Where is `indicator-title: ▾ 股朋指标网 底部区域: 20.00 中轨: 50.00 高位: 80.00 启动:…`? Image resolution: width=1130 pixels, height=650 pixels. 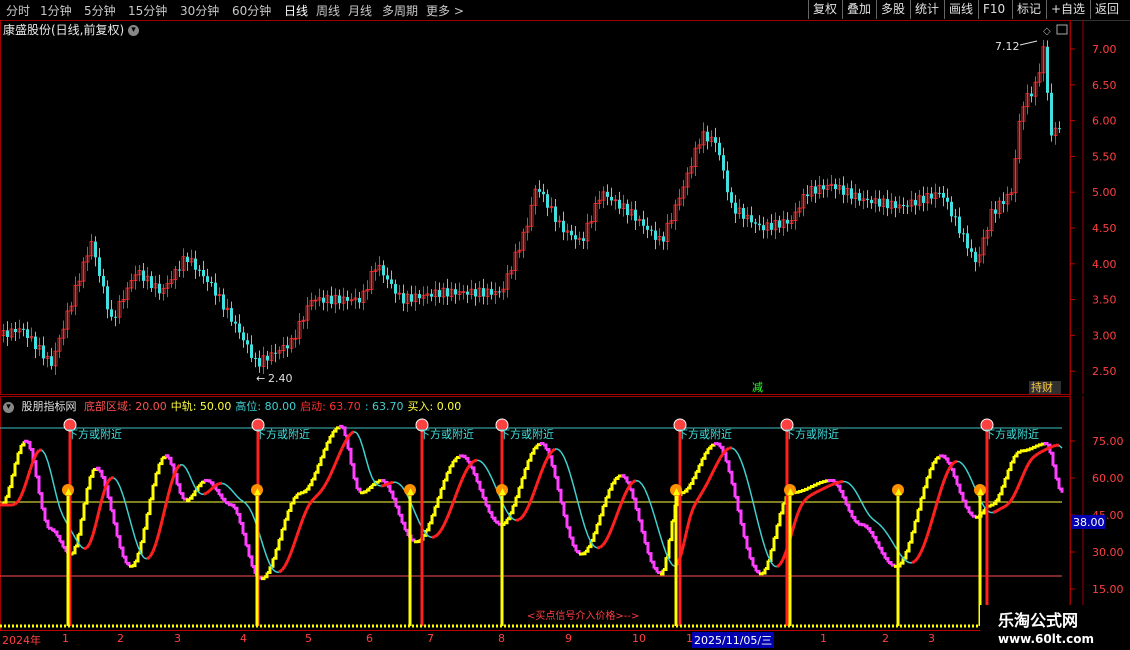
indicator-title: ▾ 股朋指标网 底部区域: 20.00 中轨: 50.00 高位: 80.00 启动:… is located at coordinates (236, 406).